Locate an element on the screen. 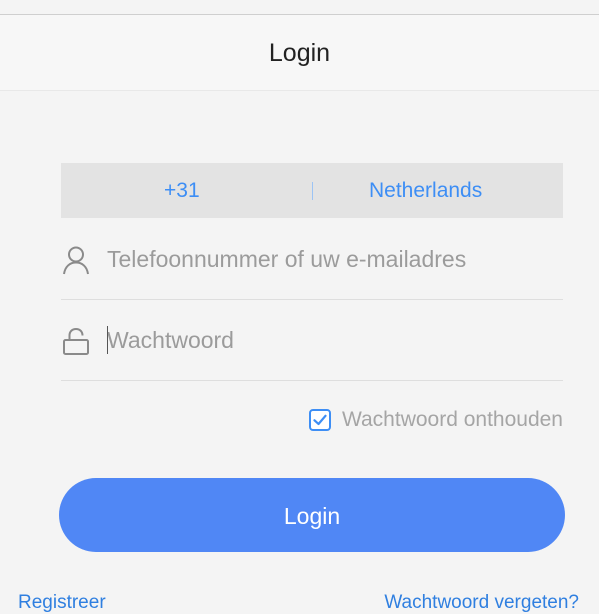 The width and height of the screenshot is (599, 614). login-button: Login is located at coordinates (312, 515).